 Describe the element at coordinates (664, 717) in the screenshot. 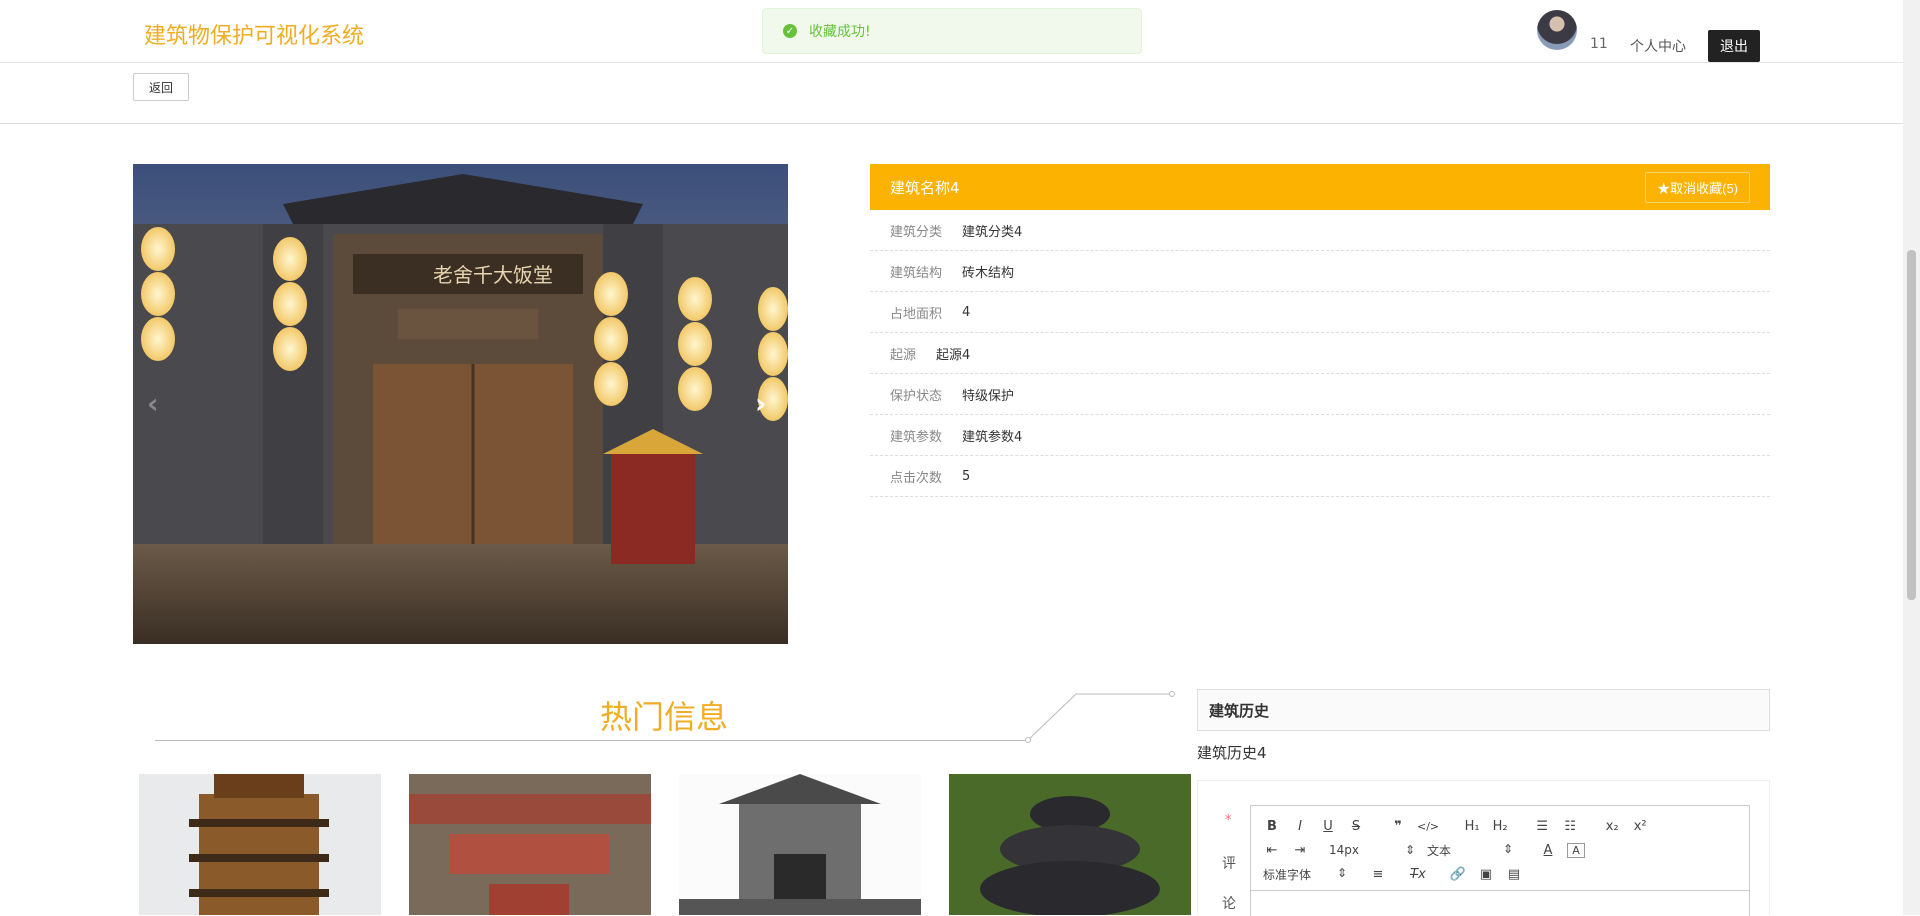

I see `hot-info-title: 热门信息` at that location.